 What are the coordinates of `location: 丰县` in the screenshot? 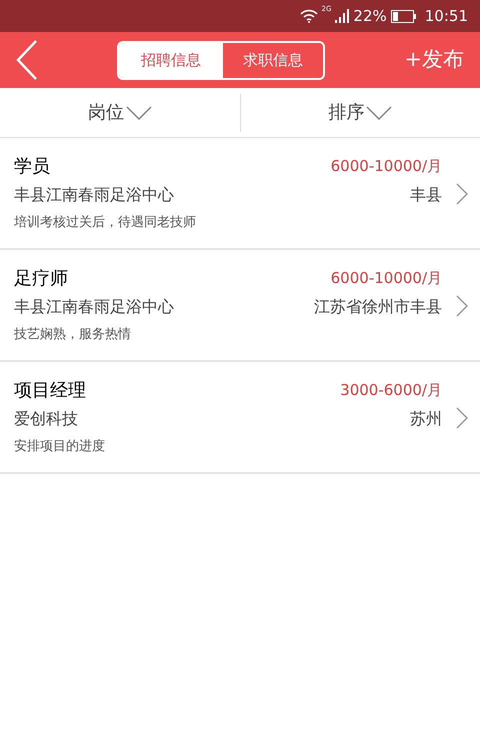 It's located at (426, 195).